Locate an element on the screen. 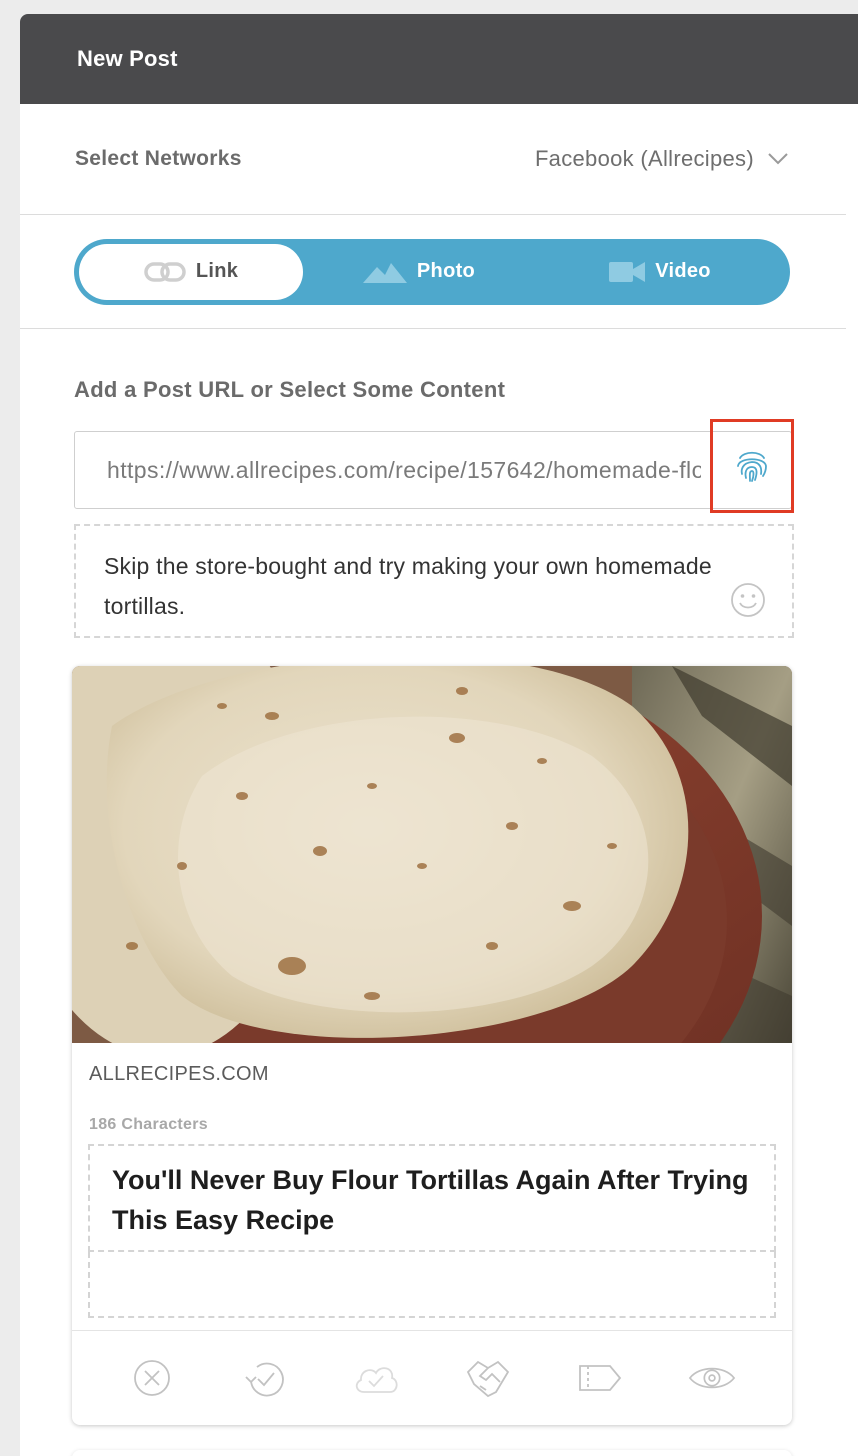 This screenshot has height=1456, width=858. cloud-check-icon is located at coordinates (376, 1380).